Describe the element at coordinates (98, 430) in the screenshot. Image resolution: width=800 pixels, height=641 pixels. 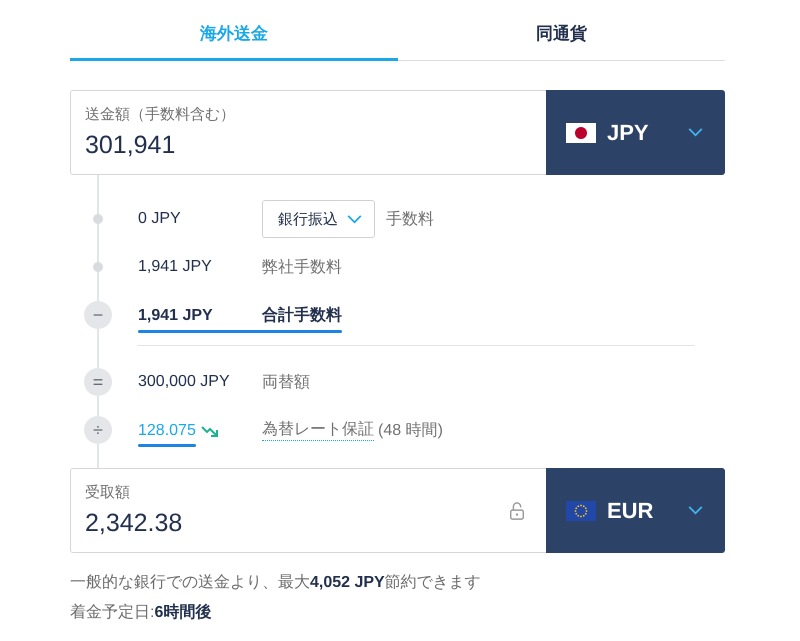
I see `operator-symbol: ÷` at that location.